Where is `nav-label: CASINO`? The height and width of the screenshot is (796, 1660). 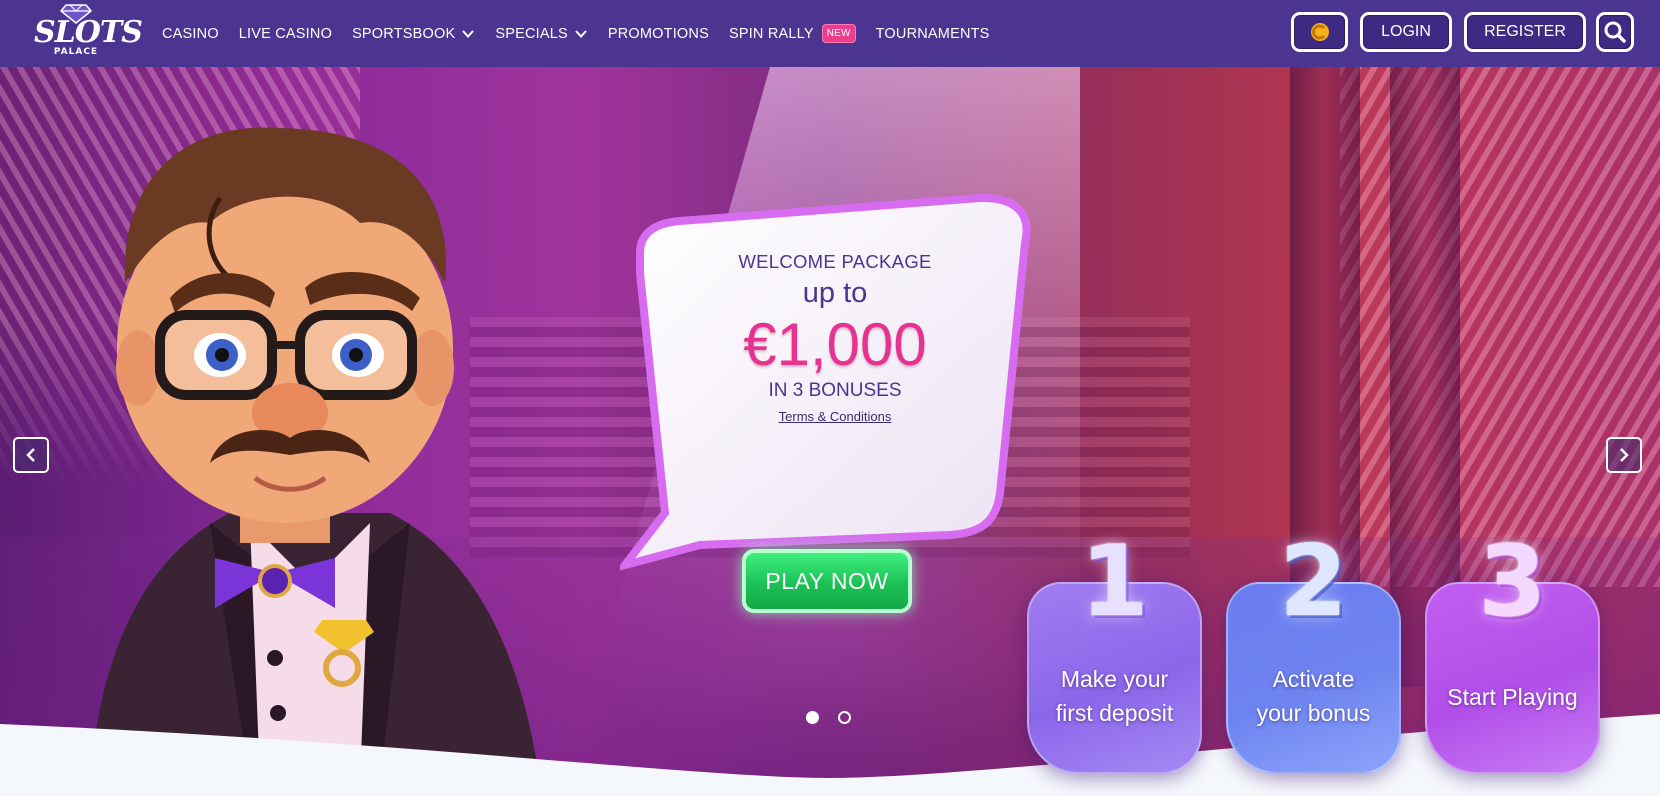
nav-label: CASINO is located at coordinates (190, 33).